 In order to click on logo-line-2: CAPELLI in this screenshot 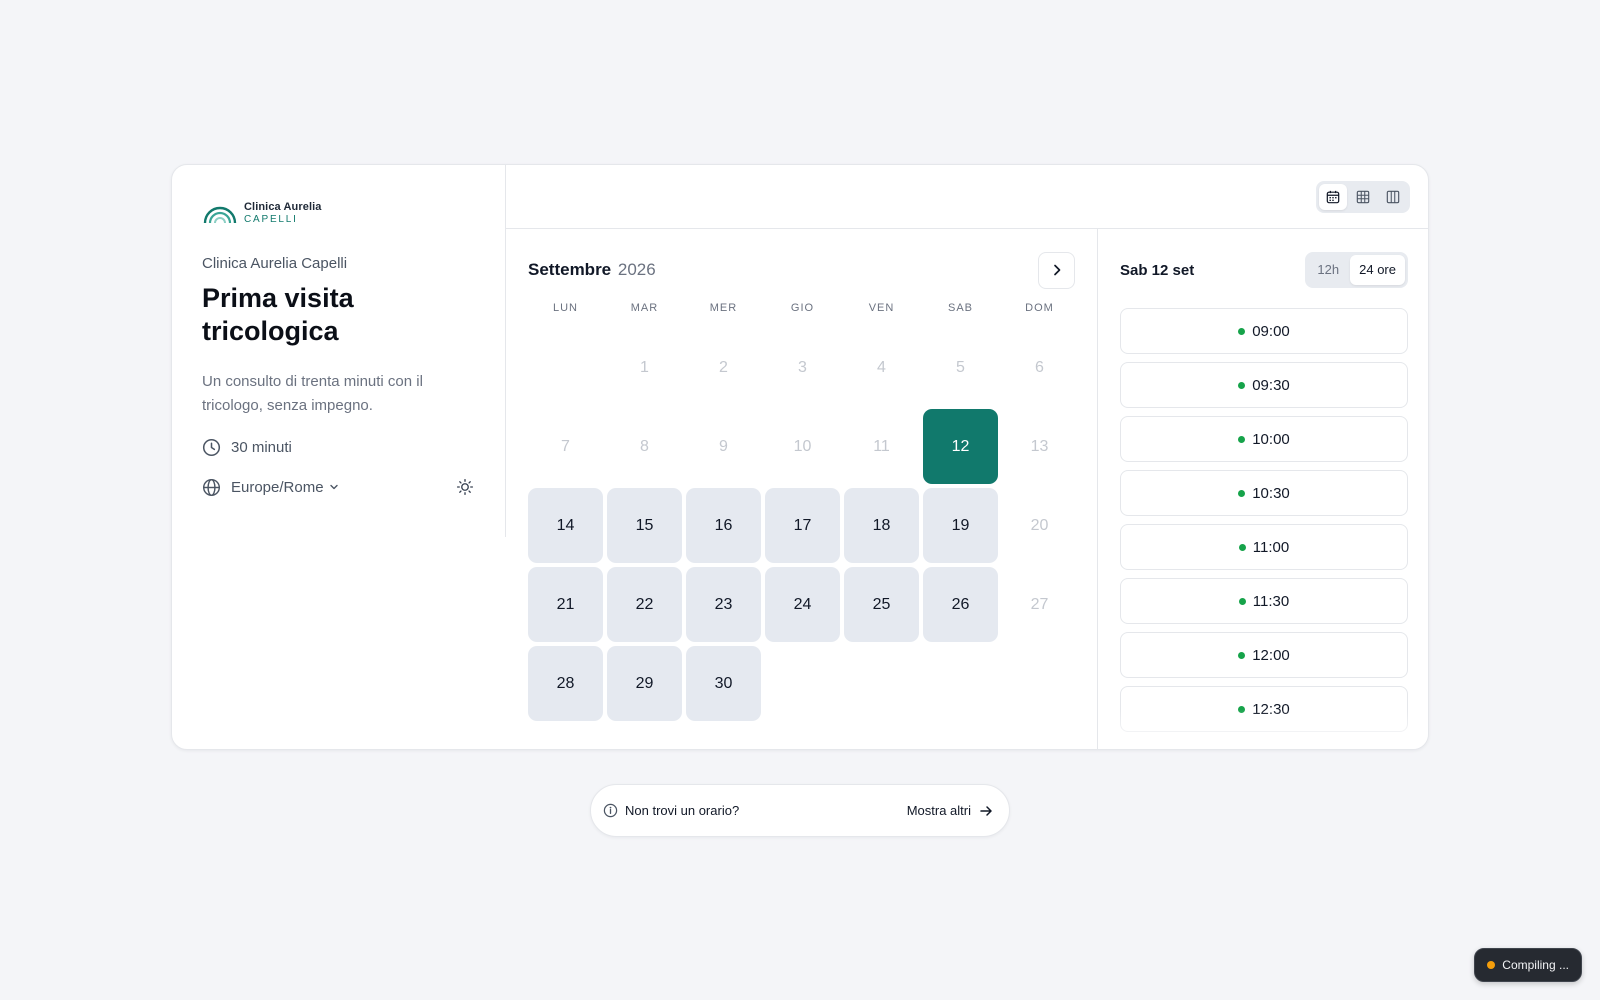, I will do `click(271, 219)`.